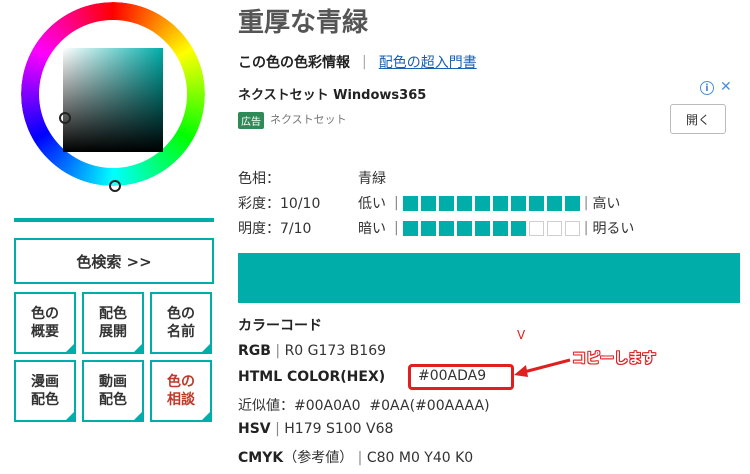 The width and height of the screenshot is (750, 474). Describe the element at coordinates (420, 458) in the screenshot. I see `cmyk-value: C80 M0 Y40 K0` at that location.